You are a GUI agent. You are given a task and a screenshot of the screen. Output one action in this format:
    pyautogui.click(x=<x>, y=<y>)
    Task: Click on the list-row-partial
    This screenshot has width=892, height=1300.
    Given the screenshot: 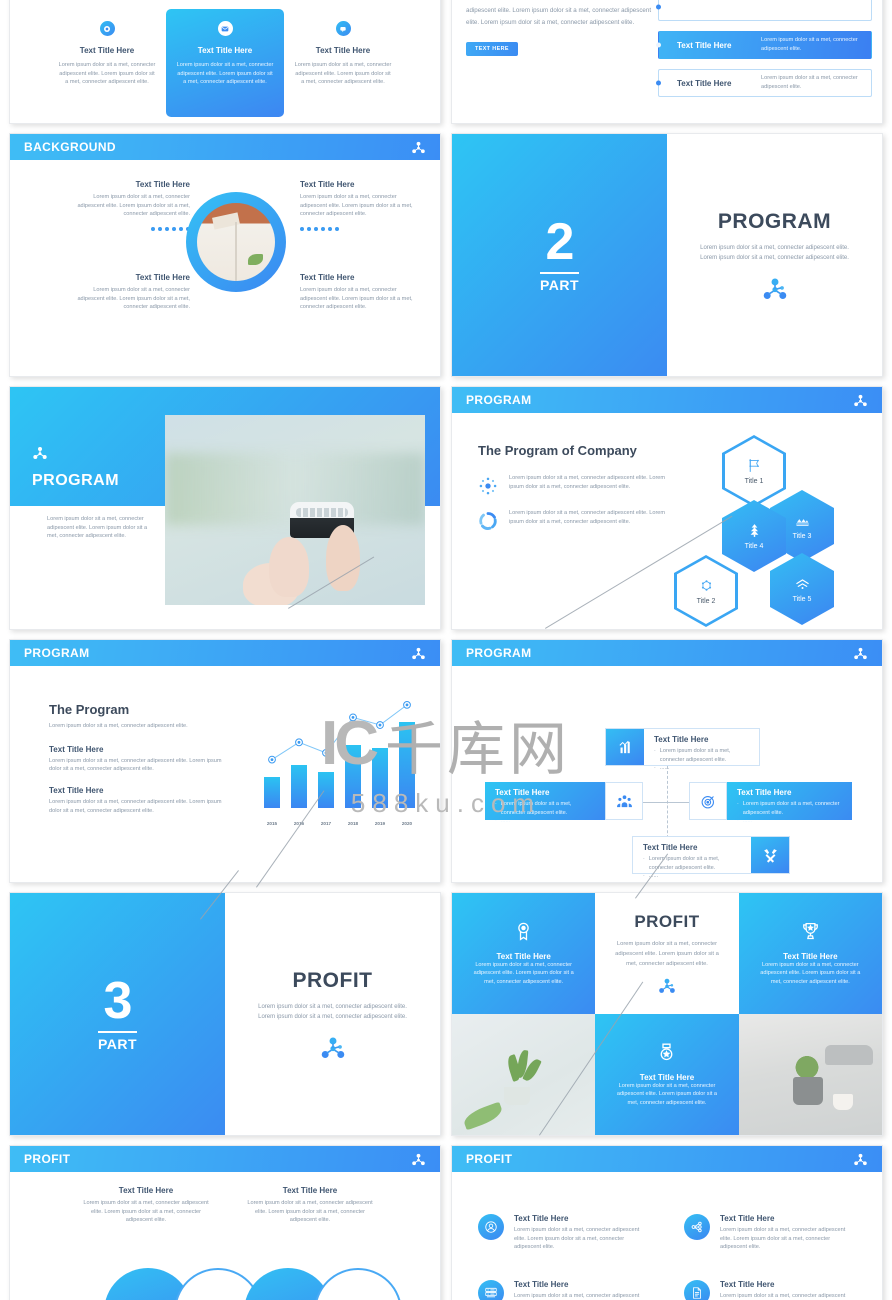 What is the action you would take?
    pyautogui.click(x=765, y=10)
    